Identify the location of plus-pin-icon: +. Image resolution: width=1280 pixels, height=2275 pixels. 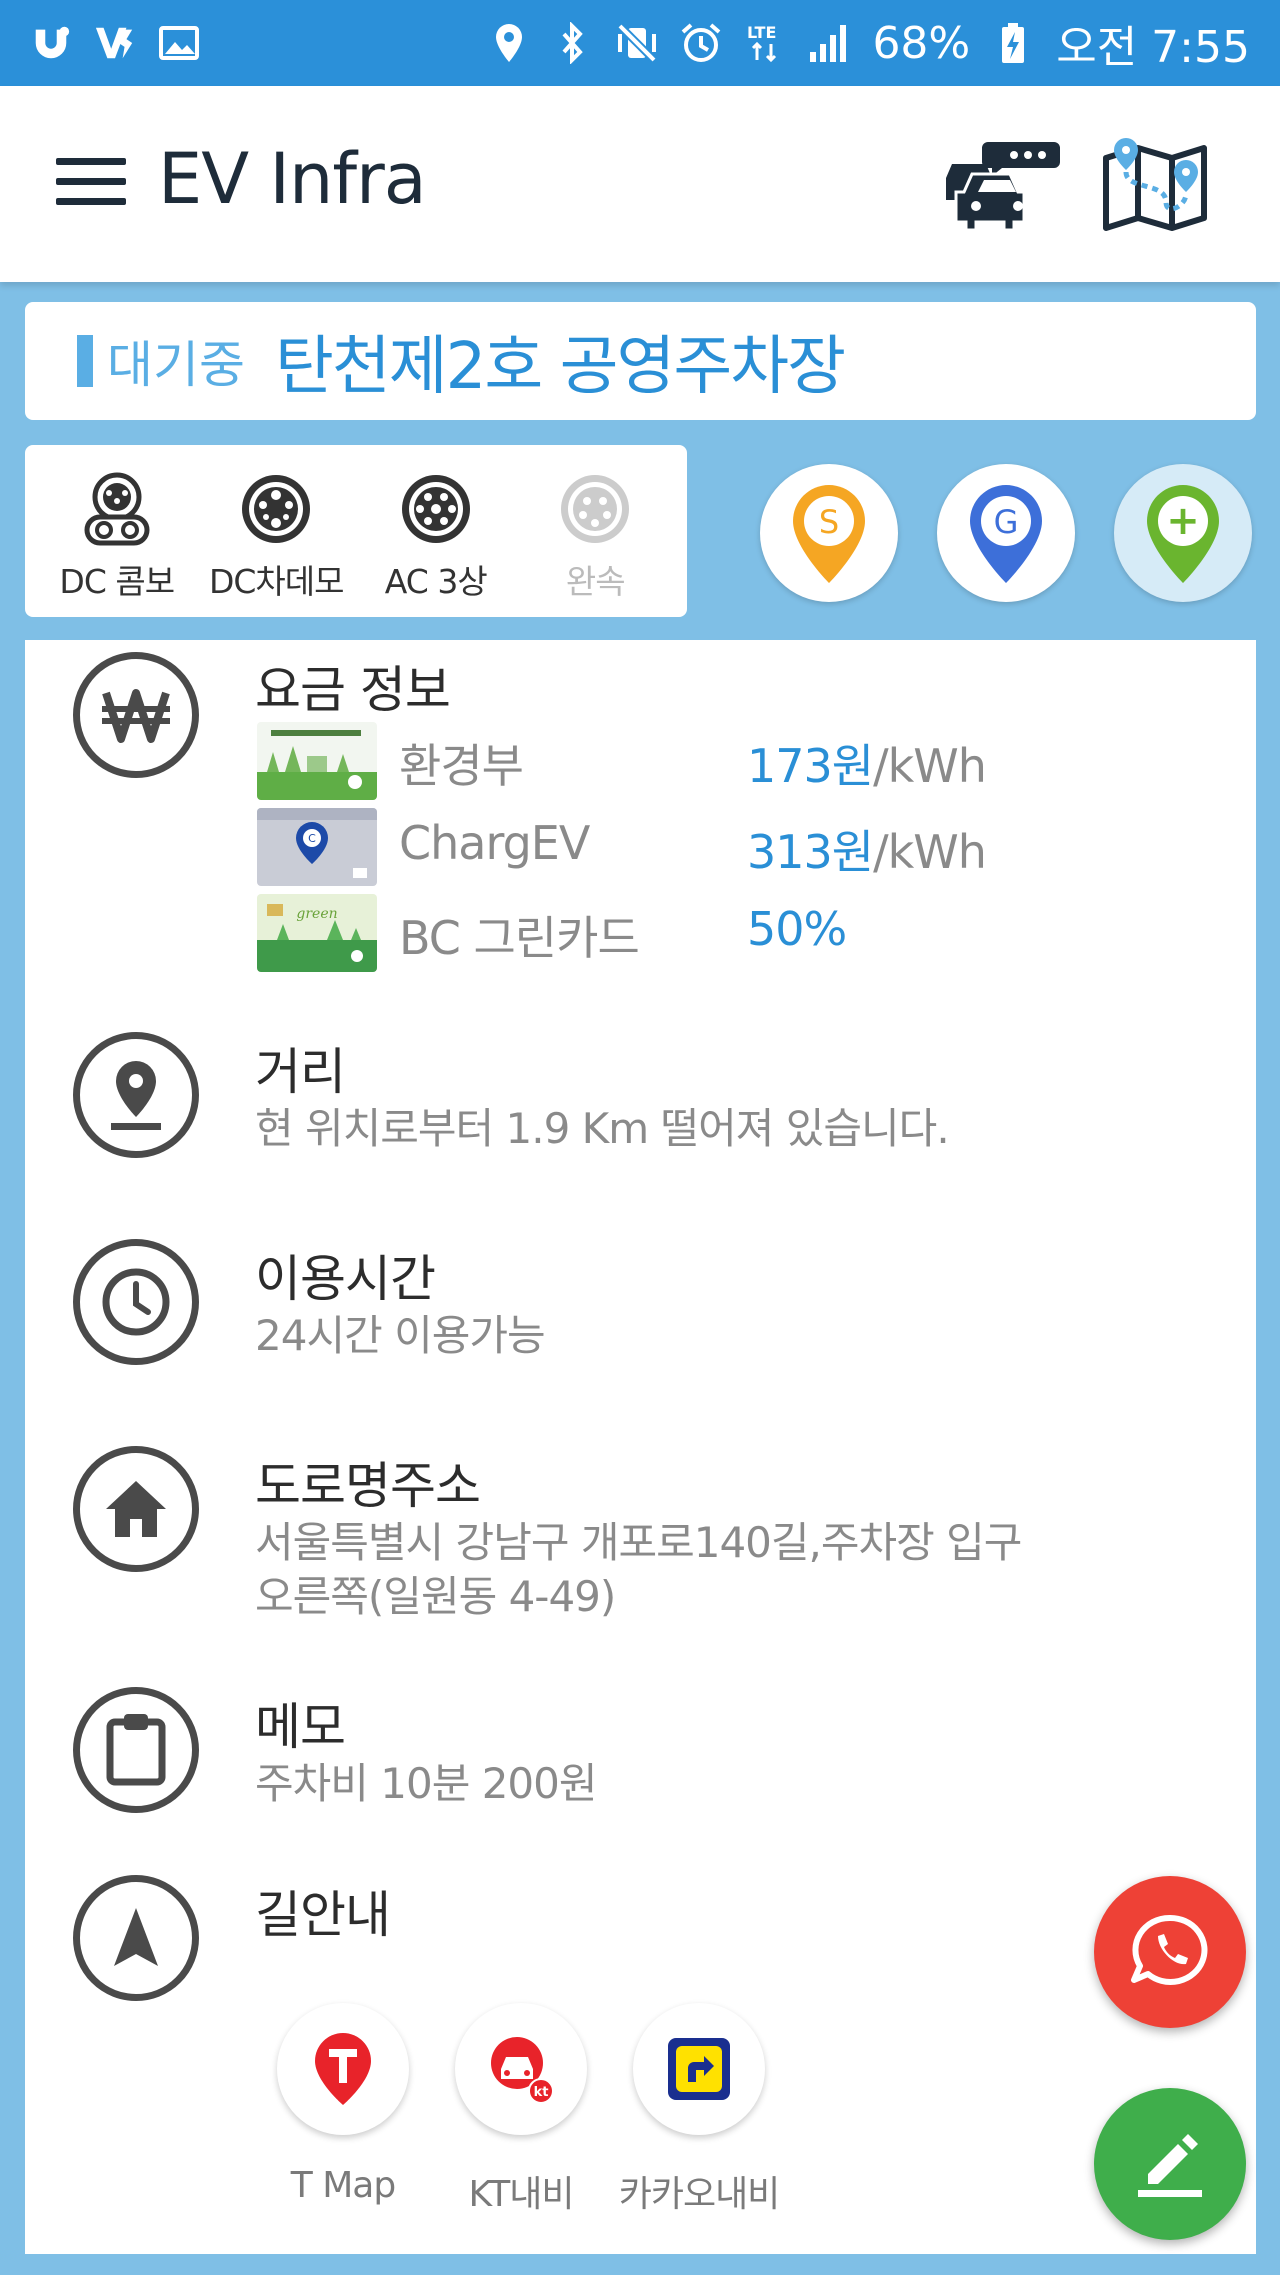
(1183, 534).